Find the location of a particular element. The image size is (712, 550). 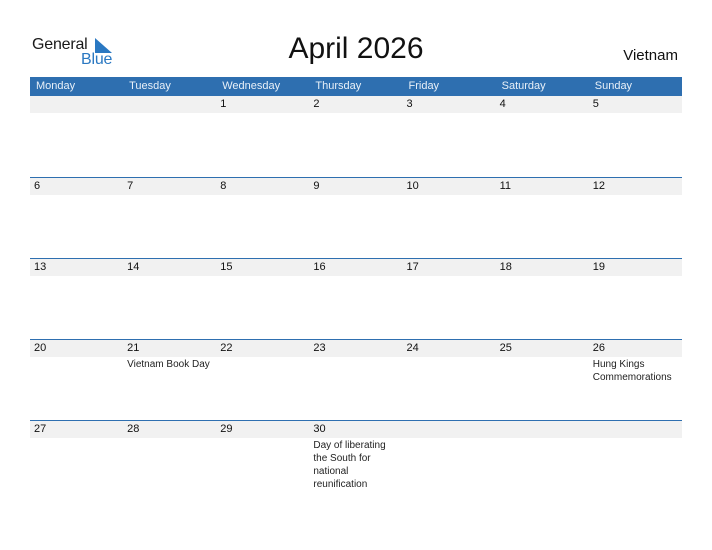

day-cell: 22 is located at coordinates (263, 362).